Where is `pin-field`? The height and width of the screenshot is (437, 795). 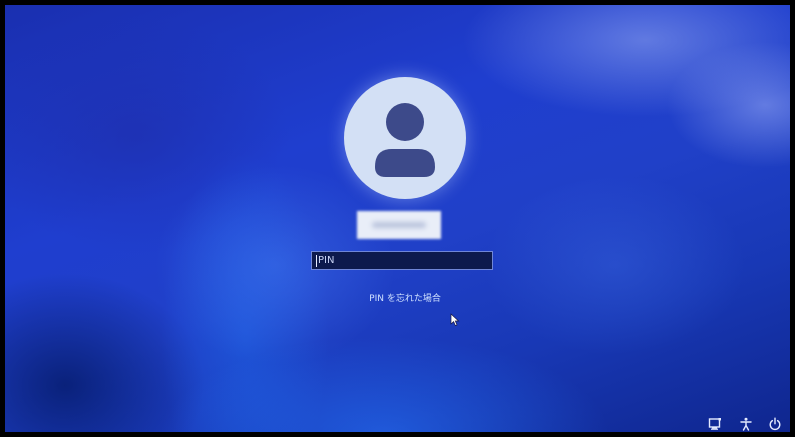 pin-field is located at coordinates (402, 260).